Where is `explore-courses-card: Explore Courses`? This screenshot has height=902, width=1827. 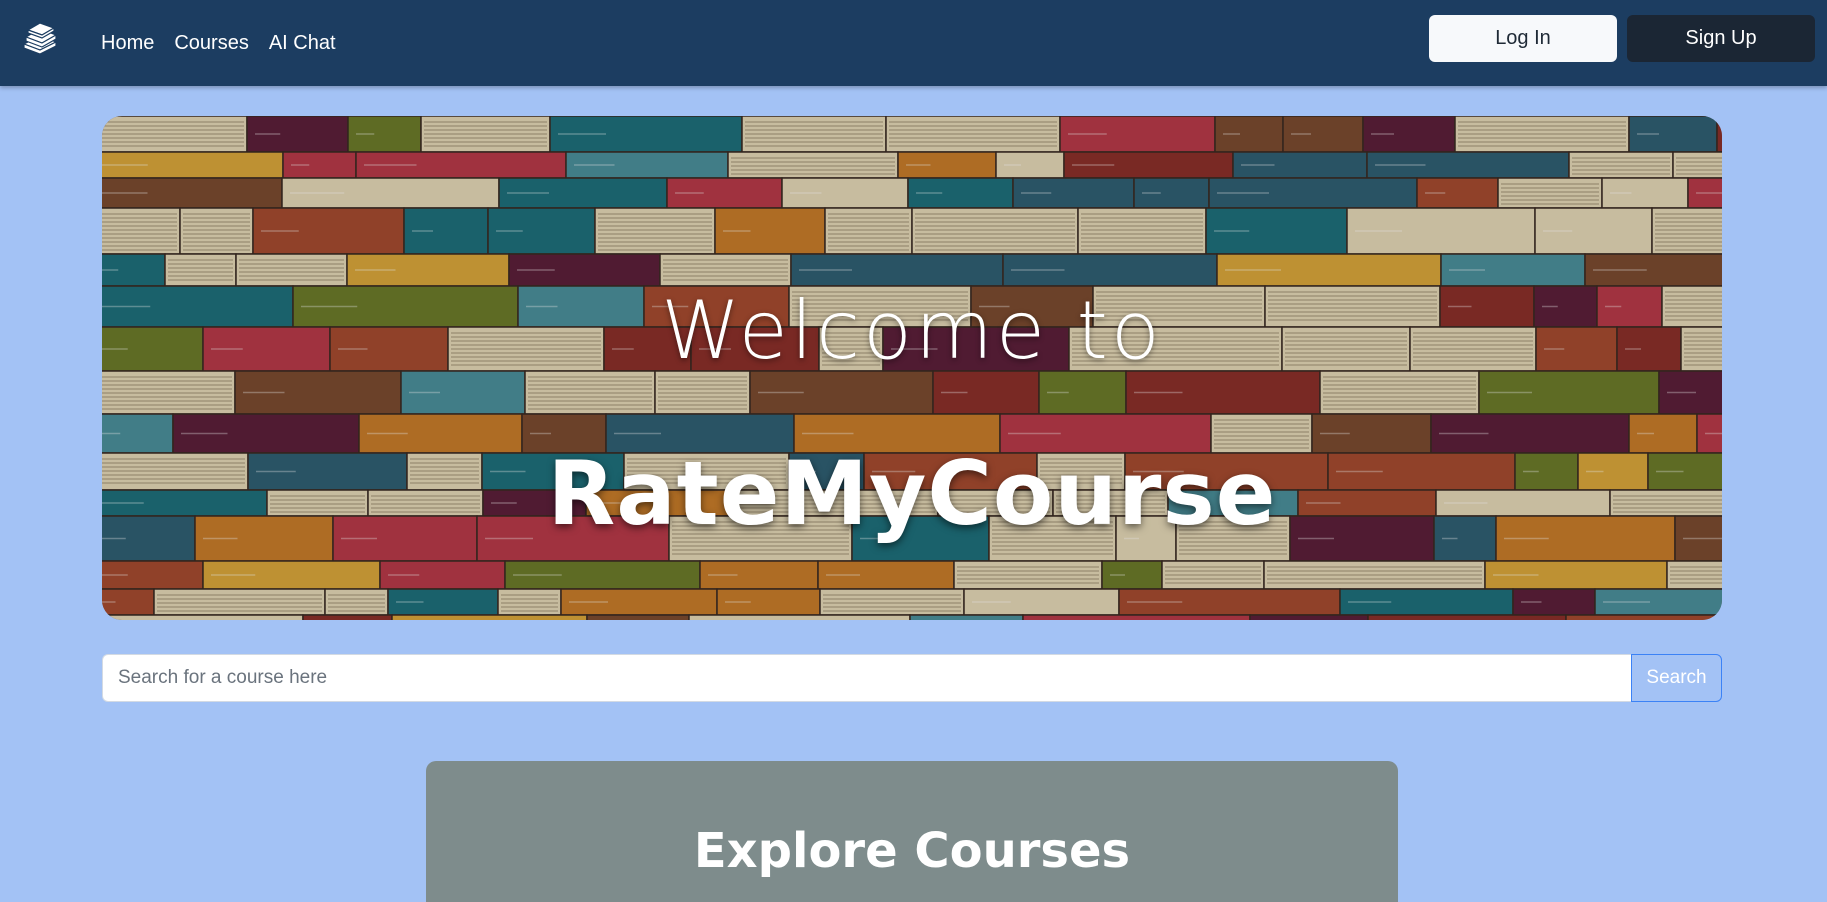
explore-courses-card: Explore Courses is located at coordinates (912, 831).